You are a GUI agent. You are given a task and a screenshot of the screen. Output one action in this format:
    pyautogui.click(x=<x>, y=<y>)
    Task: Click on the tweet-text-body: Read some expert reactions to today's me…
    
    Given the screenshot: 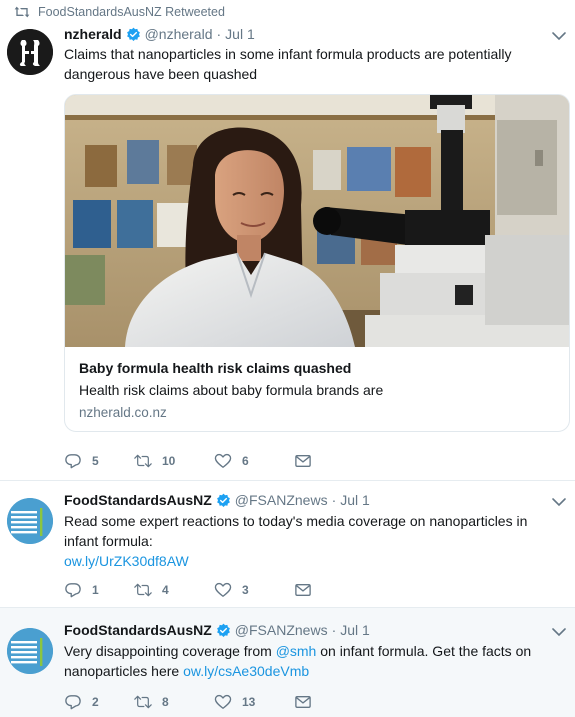 What is the action you would take?
    pyautogui.click(x=296, y=531)
    